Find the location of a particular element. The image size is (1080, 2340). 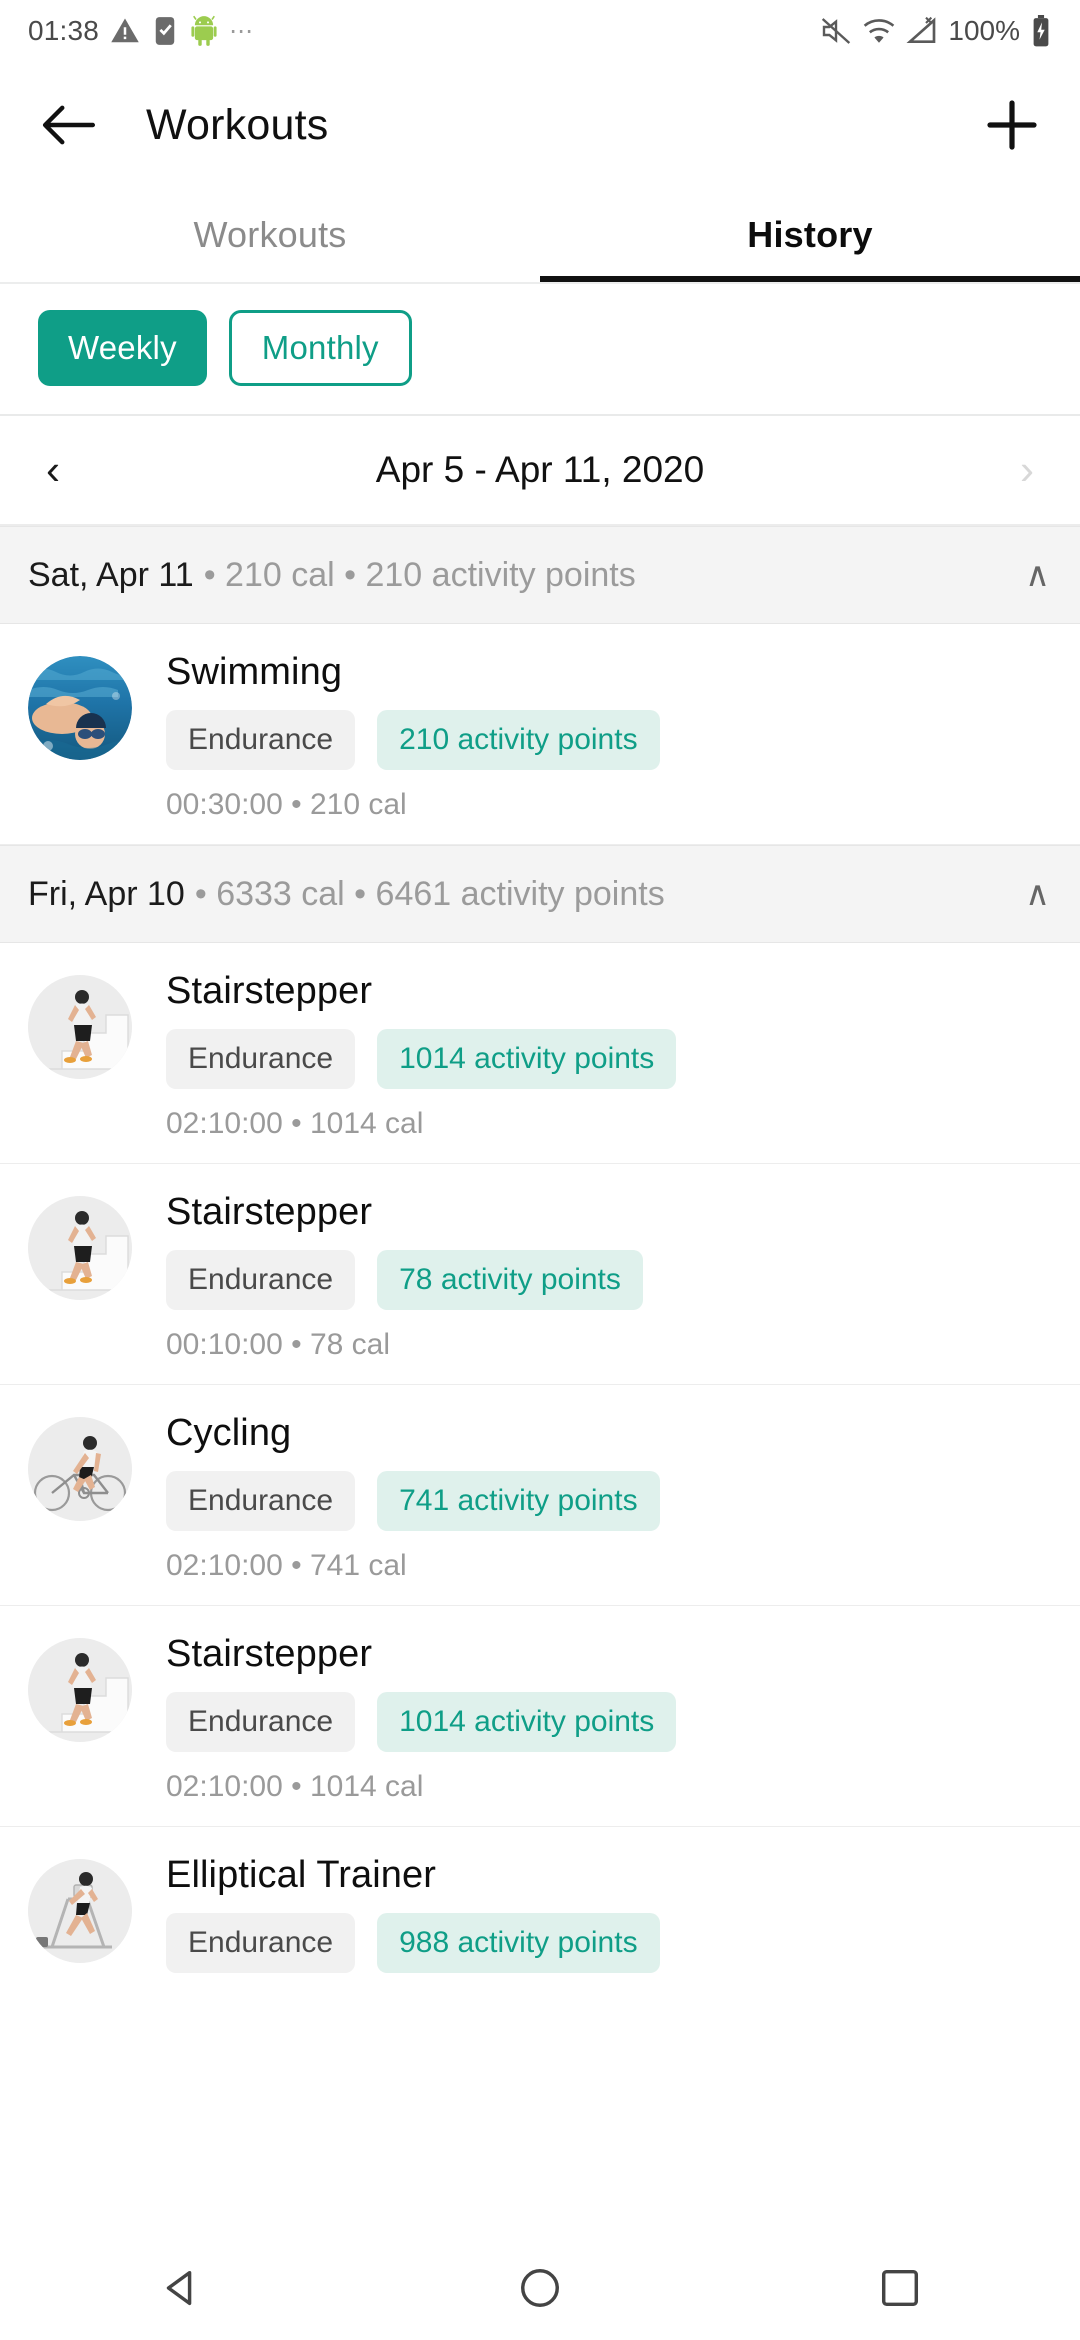

tab-history: History is located at coordinates (810, 235).